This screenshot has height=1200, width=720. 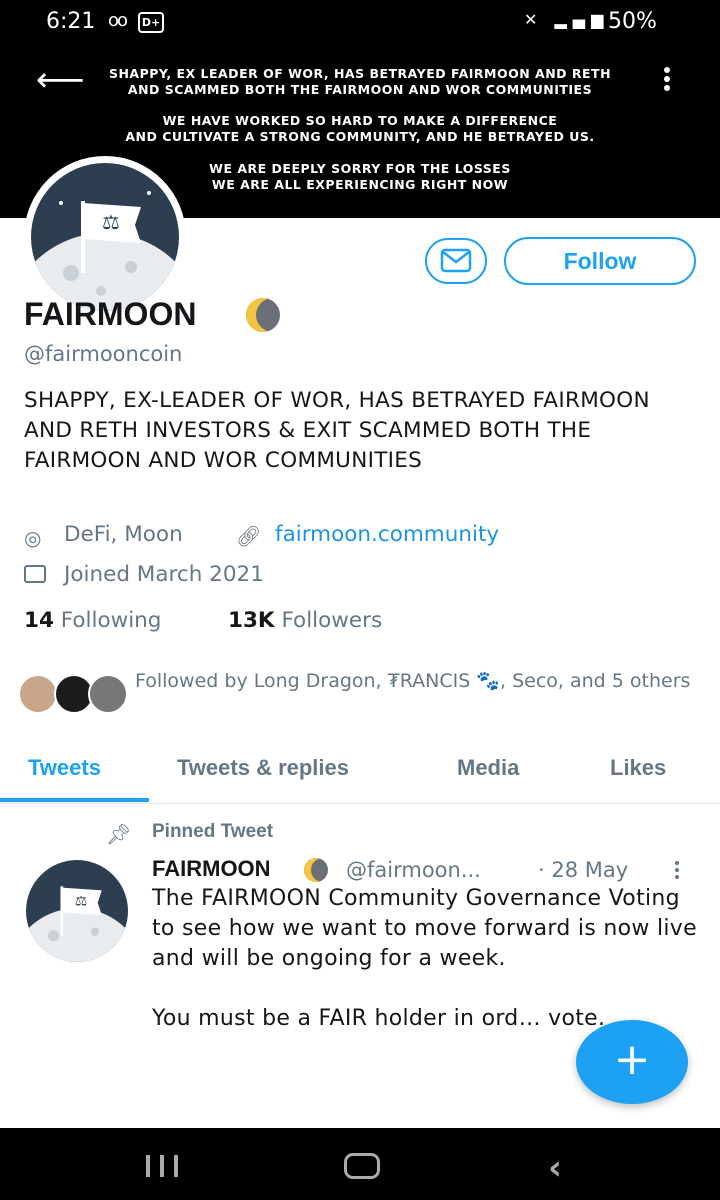 I want to click on clock: 6:21, so click(x=71, y=21).